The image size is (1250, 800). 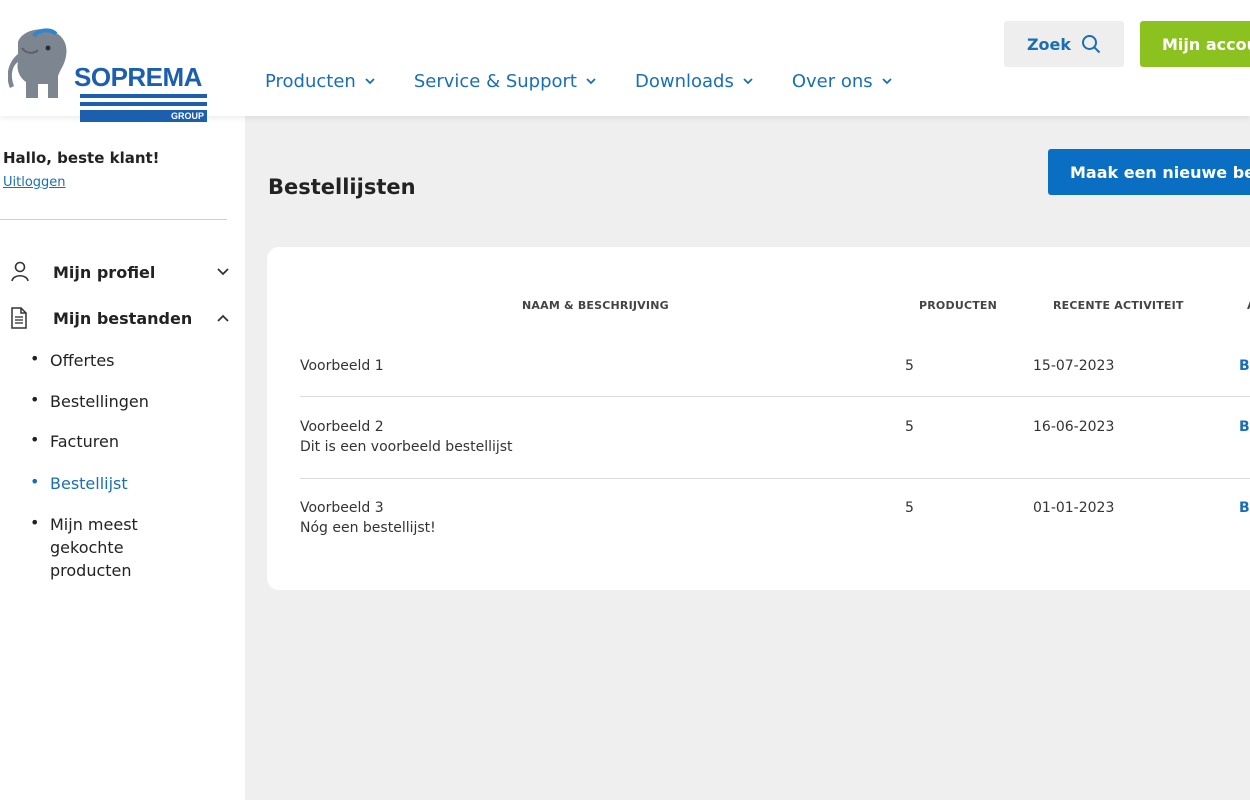 I want to click on nav-downloads: Downloads, so click(x=694, y=81).